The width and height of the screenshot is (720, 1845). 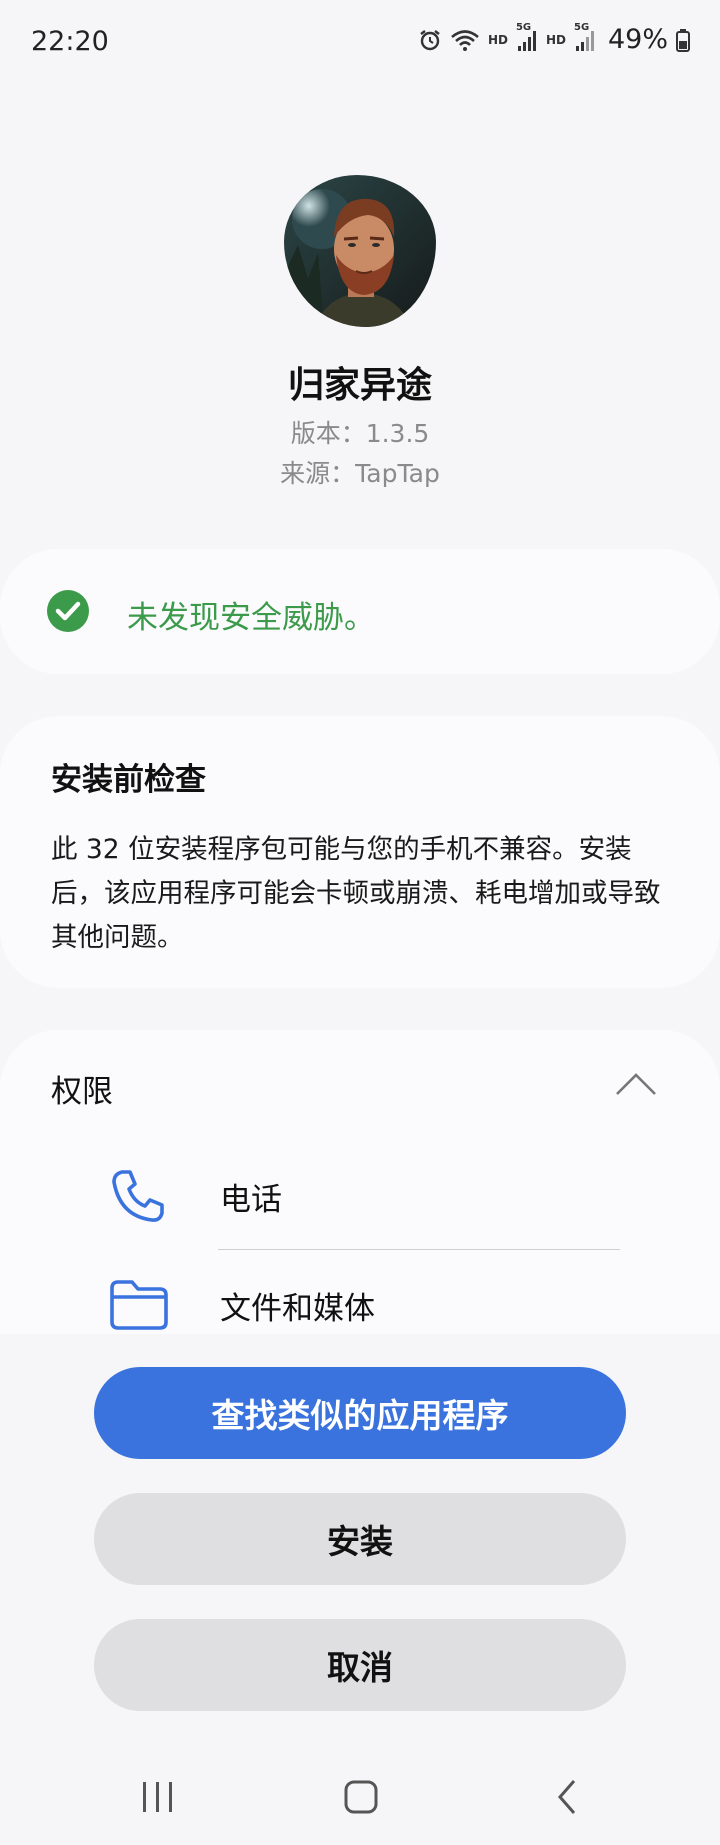 What do you see at coordinates (568, 1797) in the screenshot?
I see `back-icon` at bounding box center [568, 1797].